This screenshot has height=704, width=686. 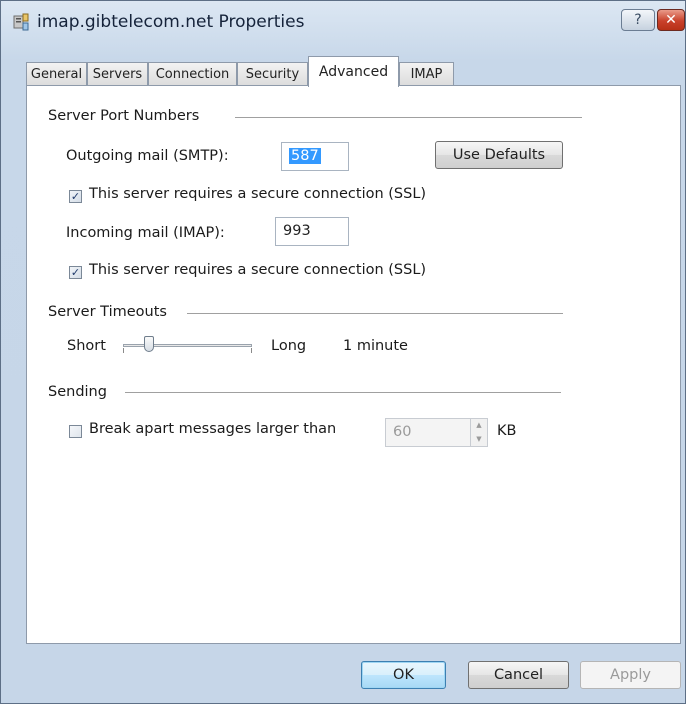 I want to click on tab-security: Security, so click(x=272, y=74).